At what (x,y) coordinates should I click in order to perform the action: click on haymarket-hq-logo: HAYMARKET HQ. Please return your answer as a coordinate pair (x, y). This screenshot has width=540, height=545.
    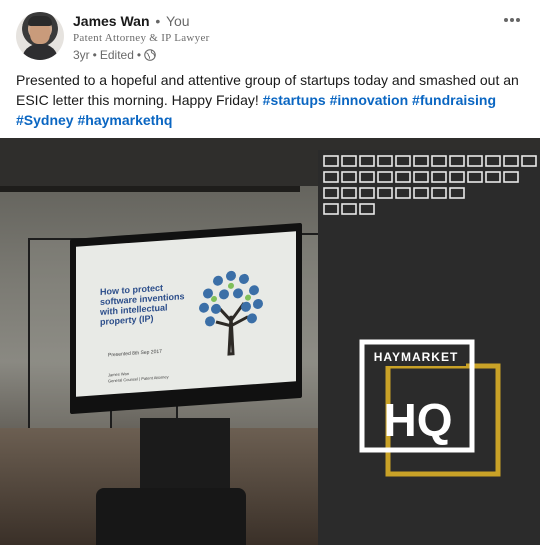
    Looking at the image, I should click on (430, 408).